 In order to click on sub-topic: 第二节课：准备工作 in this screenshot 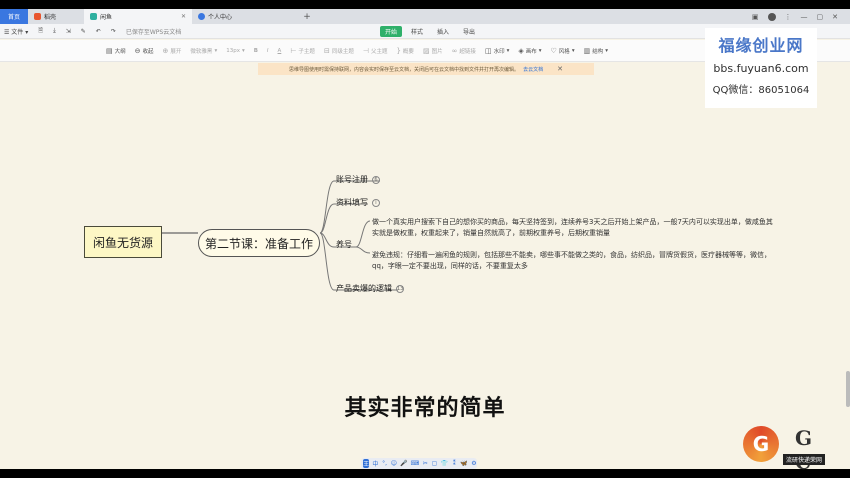, I will do `click(259, 243)`.